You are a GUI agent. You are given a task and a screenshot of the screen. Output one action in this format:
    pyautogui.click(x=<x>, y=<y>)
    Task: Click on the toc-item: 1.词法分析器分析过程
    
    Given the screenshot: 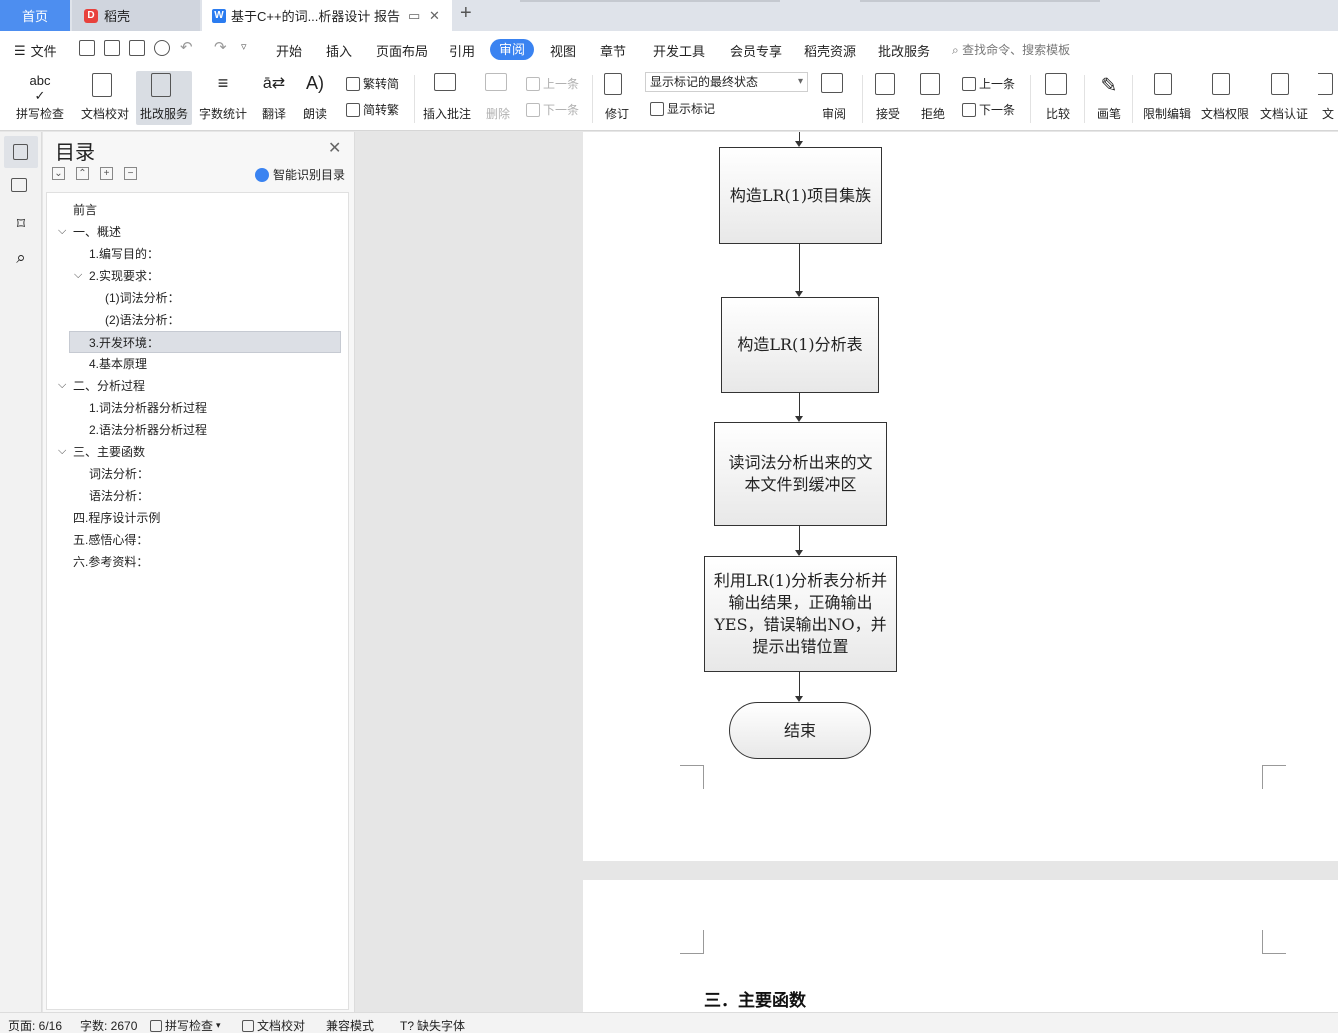 What is the action you would take?
    pyautogui.click(x=148, y=408)
    